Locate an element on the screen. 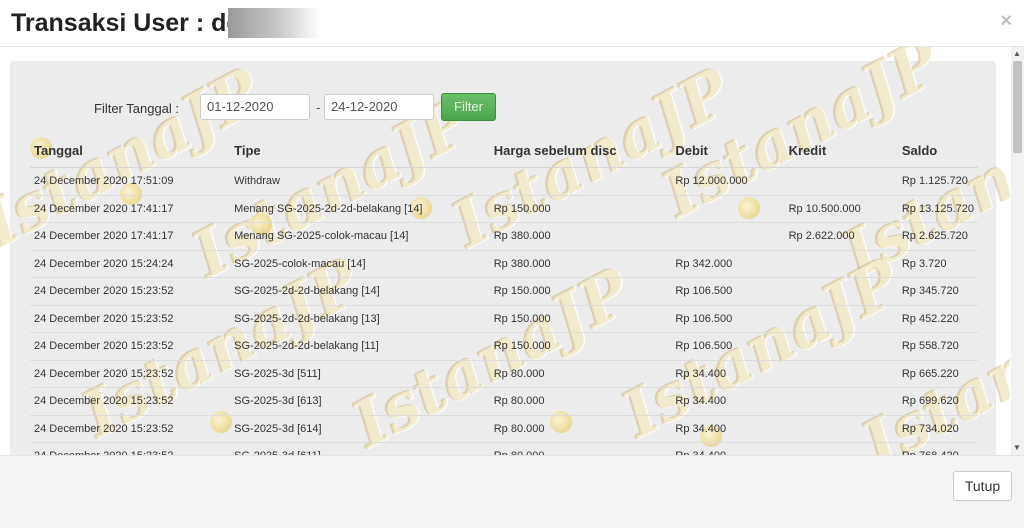  cell-saldo: Rp 558.720 is located at coordinates (937, 346).